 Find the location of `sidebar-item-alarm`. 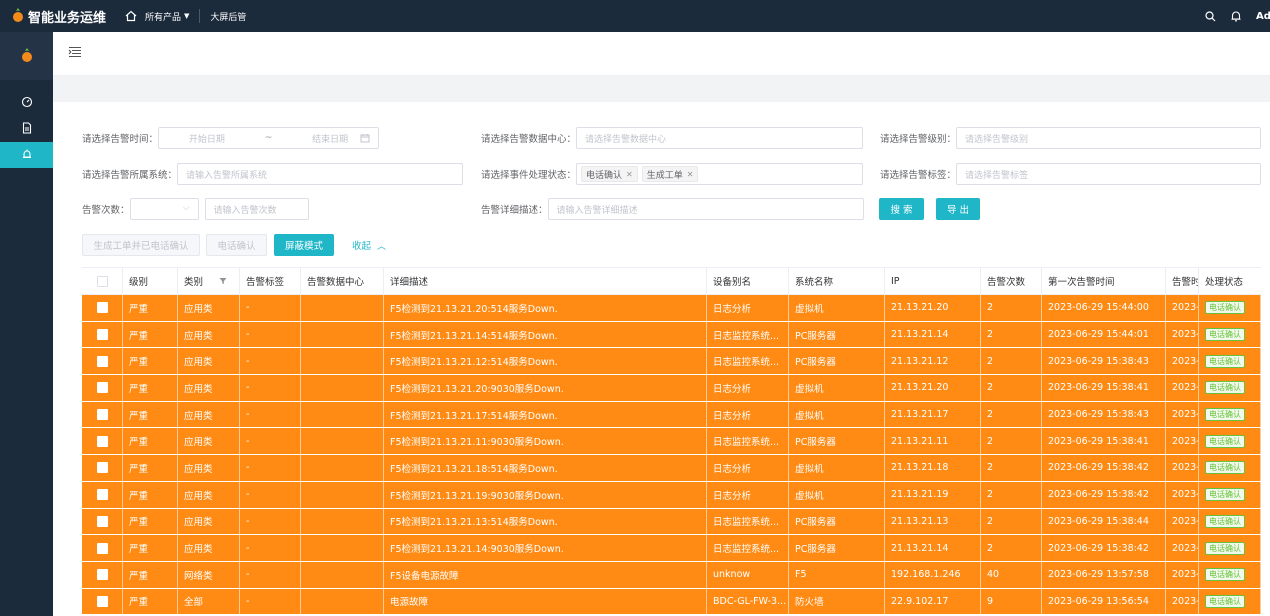

sidebar-item-alarm is located at coordinates (26, 155).